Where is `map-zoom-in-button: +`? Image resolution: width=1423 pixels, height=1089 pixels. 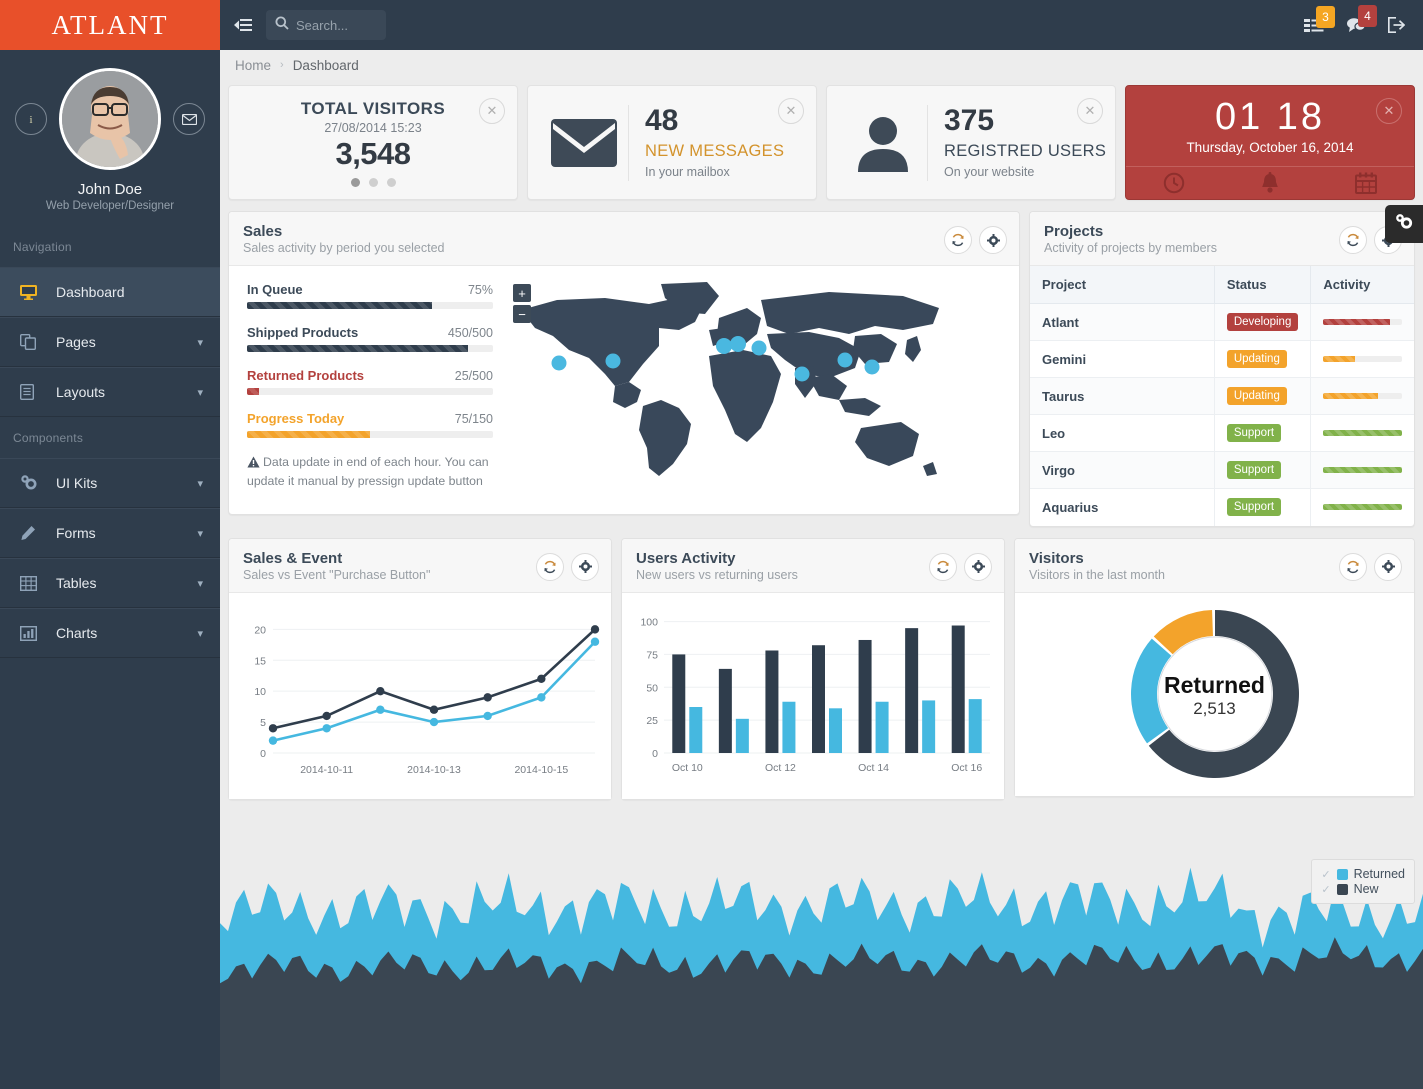
map-zoom-in-button: + is located at coordinates (522, 293).